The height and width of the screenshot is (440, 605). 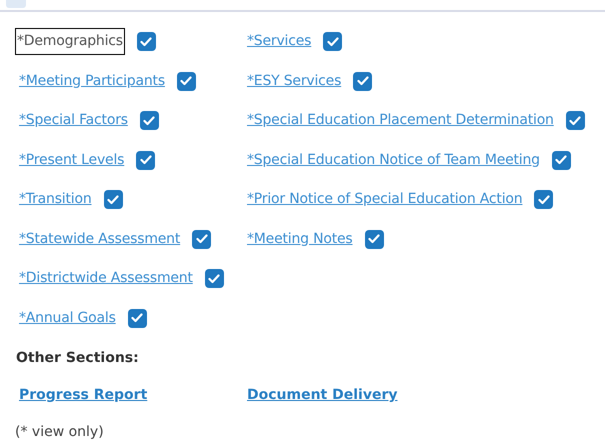 What do you see at coordinates (106, 279) in the screenshot?
I see `section-link: *Districtwide Assessment` at bounding box center [106, 279].